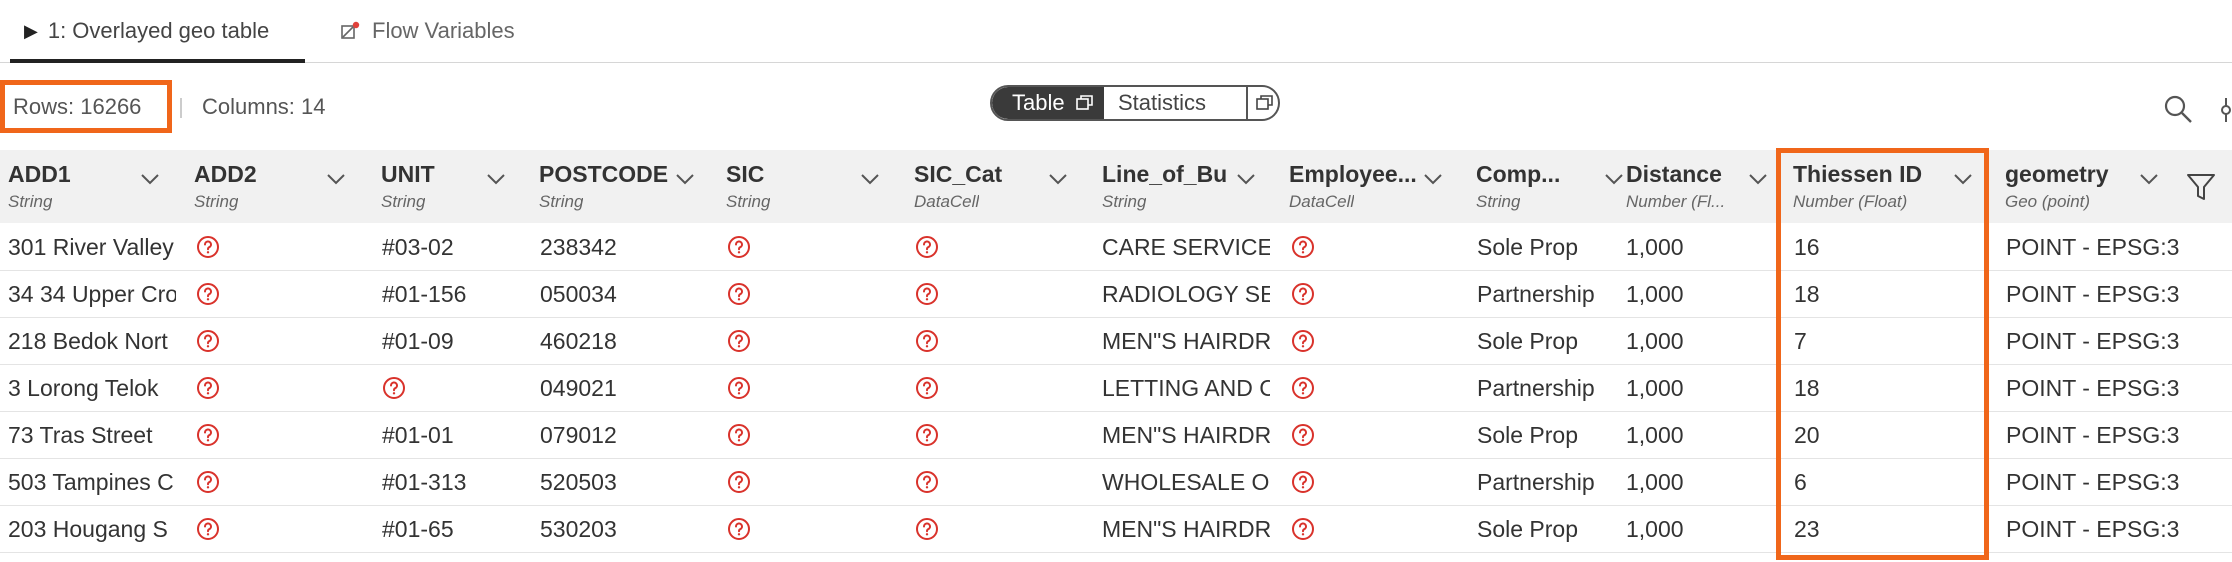 This screenshot has width=2232, height=562. What do you see at coordinates (578, 246) in the screenshot?
I see `cell-postcode: 238342` at bounding box center [578, 246].